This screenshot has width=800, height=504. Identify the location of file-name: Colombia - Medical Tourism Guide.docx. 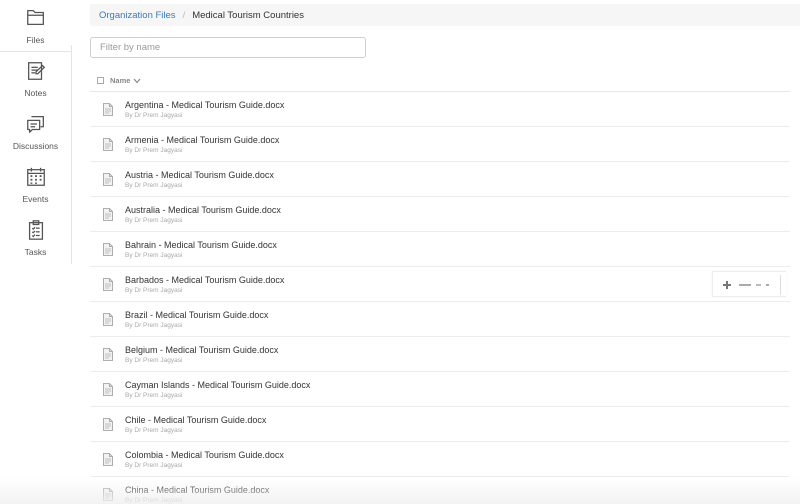
(204, 455).